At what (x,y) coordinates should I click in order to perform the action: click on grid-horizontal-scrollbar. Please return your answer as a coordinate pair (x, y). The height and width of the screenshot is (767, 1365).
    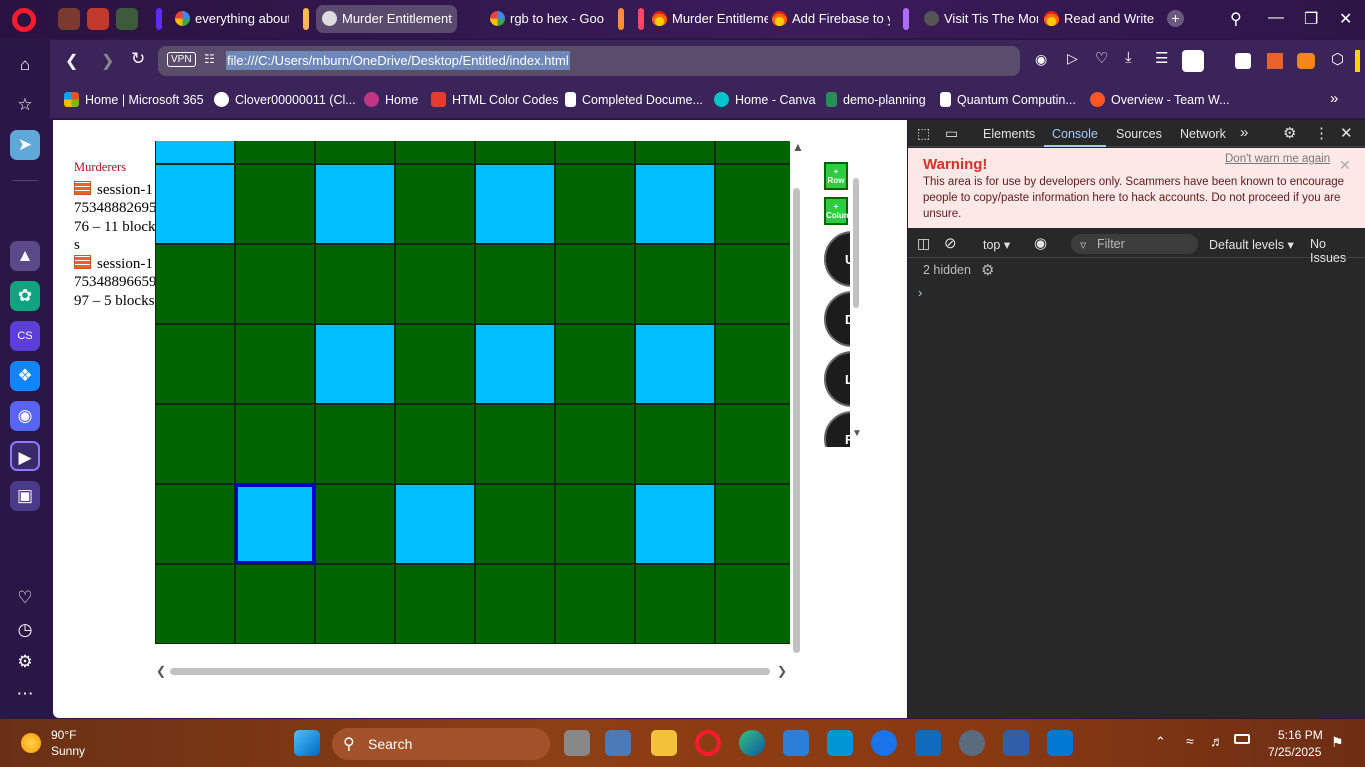
    Looking at the image, I should click on (470, 671).